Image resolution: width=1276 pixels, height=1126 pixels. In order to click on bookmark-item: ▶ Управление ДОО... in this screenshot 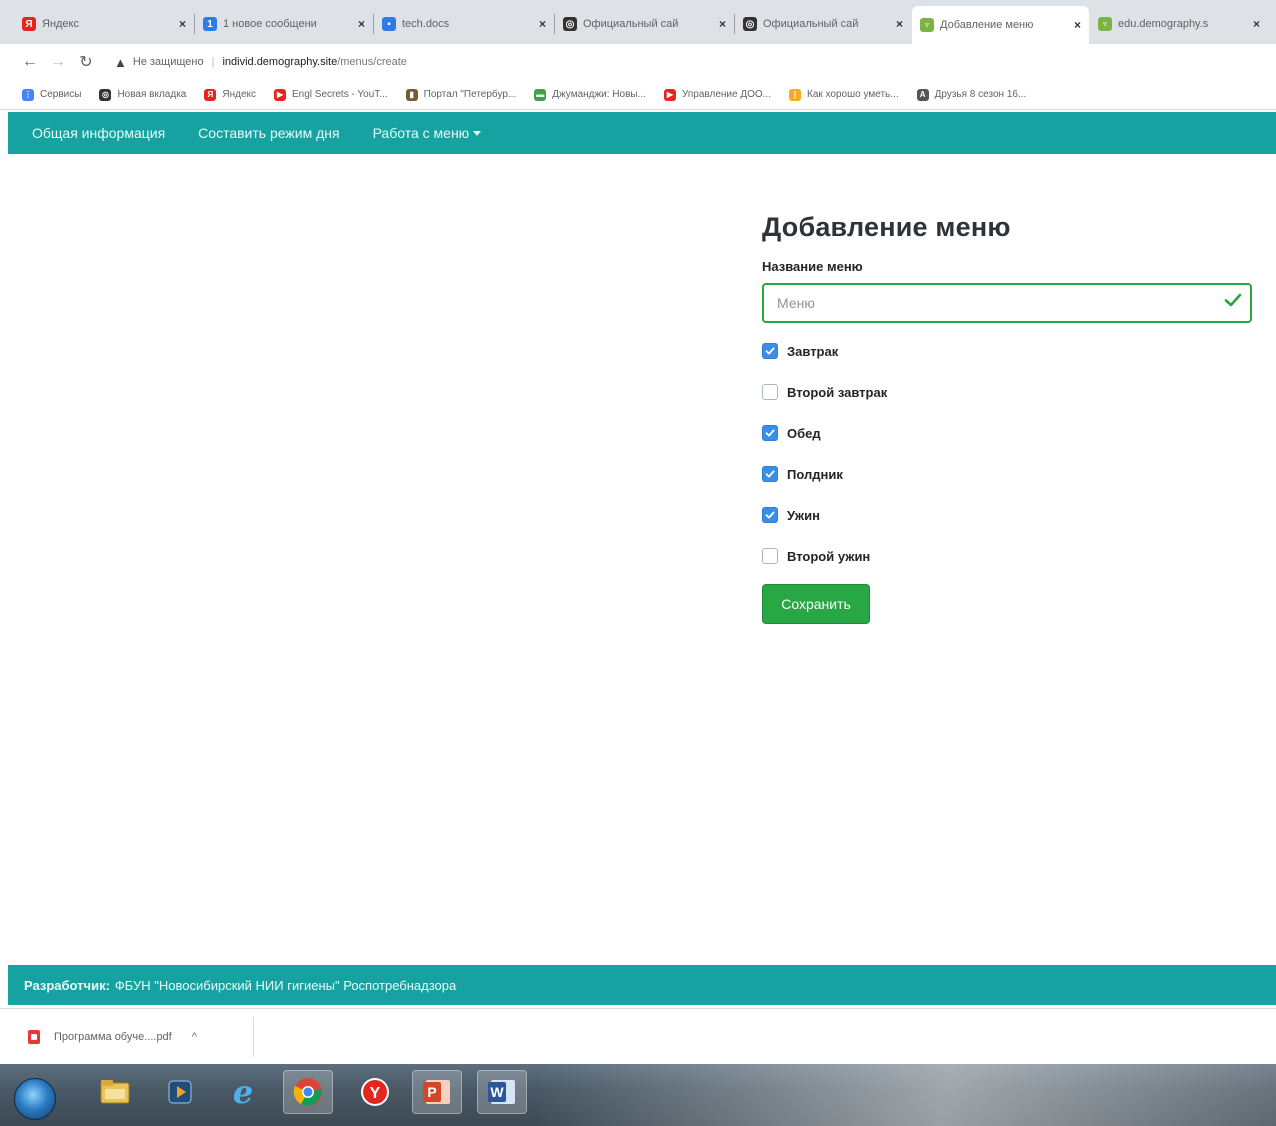, I will do `click(717, 94)`.